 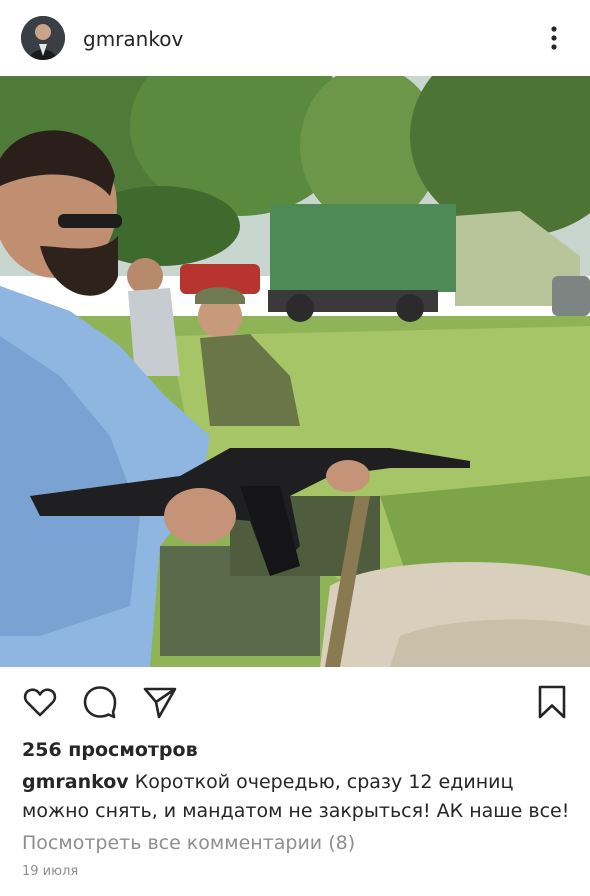 What do you see at coordinates (160, 702) in the screenshot?
I see `send-icon` at bounding box center [160, 702].